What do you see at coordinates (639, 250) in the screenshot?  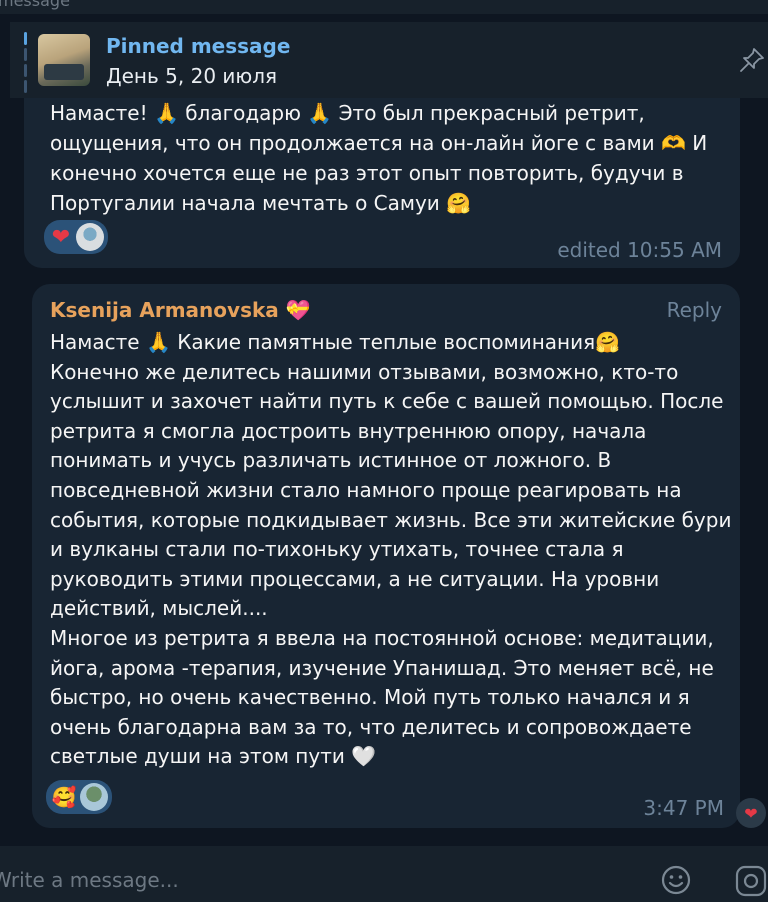 I see `message-time: edited 10:55 AM` at bounding box center [639, 250].